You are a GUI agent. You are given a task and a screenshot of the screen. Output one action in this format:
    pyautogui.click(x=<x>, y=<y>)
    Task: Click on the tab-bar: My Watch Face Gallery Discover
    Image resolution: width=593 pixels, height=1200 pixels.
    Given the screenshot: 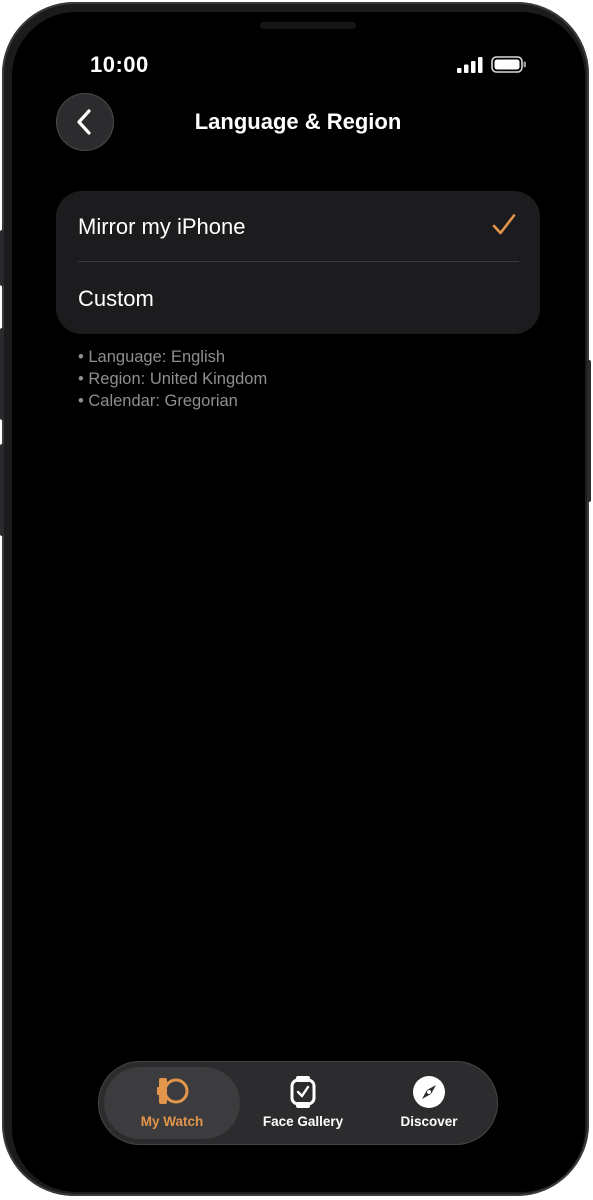 What is the action you would take?
    pyautogui.click(x=298, y=1103)
    